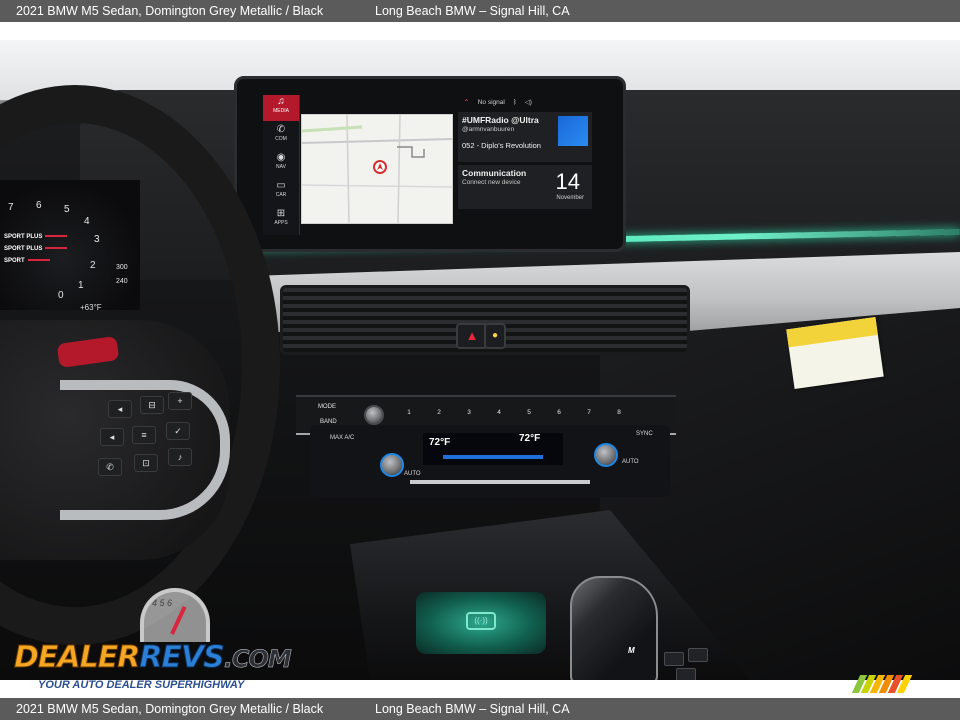 The width and height of the screenshot is (960, 720). Describe the element at coordinates (281, 139) in the screenshot. I see `sidebar-item-label: COM` at that location.